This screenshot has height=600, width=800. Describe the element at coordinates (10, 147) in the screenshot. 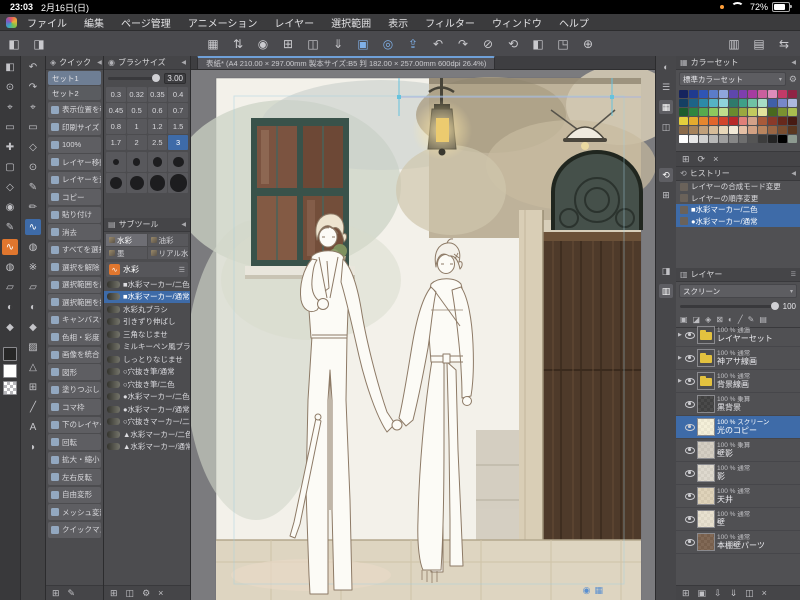

I see `layer-move-tool: ✚` at that location.